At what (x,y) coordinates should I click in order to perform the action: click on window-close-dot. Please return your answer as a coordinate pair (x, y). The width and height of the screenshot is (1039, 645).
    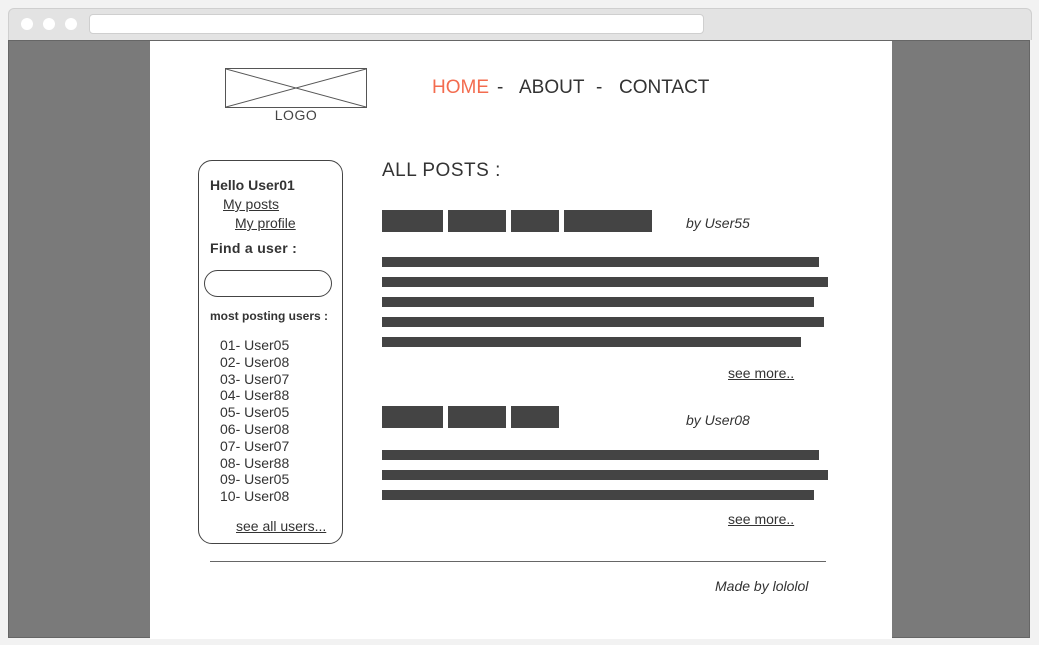
    Looking at the image, I should click on (27, 24).